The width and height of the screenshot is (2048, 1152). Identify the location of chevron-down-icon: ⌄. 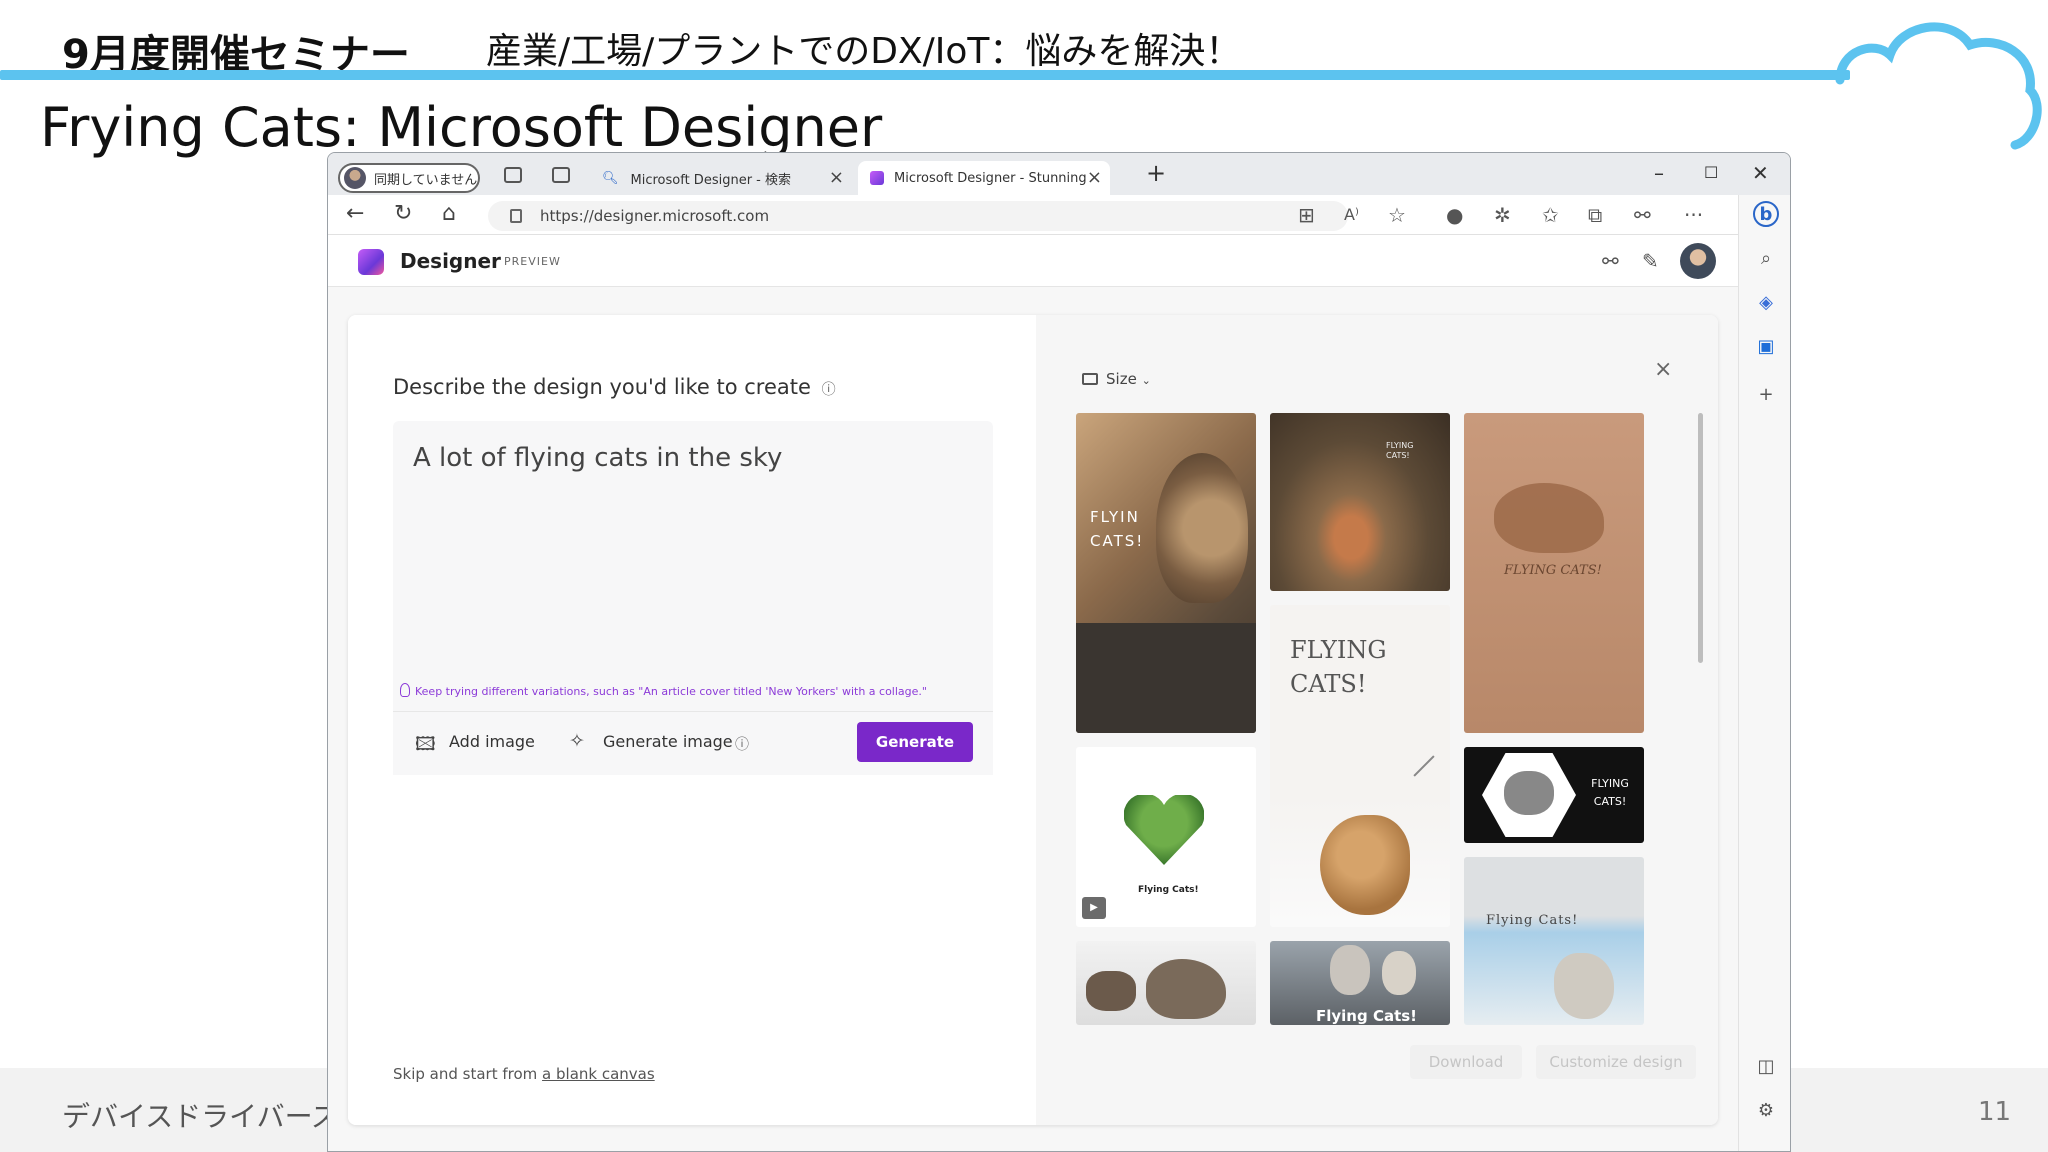
(1146, 380).